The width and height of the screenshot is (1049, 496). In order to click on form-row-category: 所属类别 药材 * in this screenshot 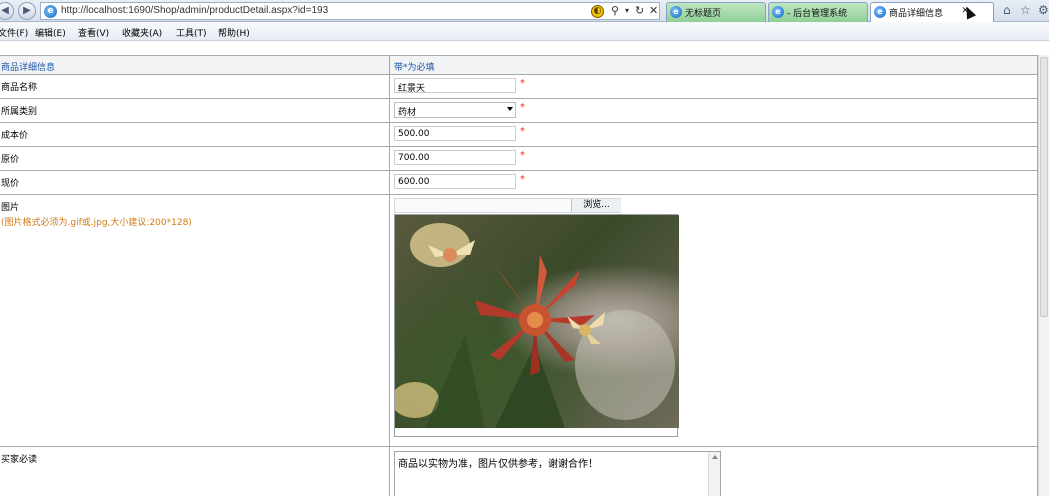, I will do `click(519, 110)`.